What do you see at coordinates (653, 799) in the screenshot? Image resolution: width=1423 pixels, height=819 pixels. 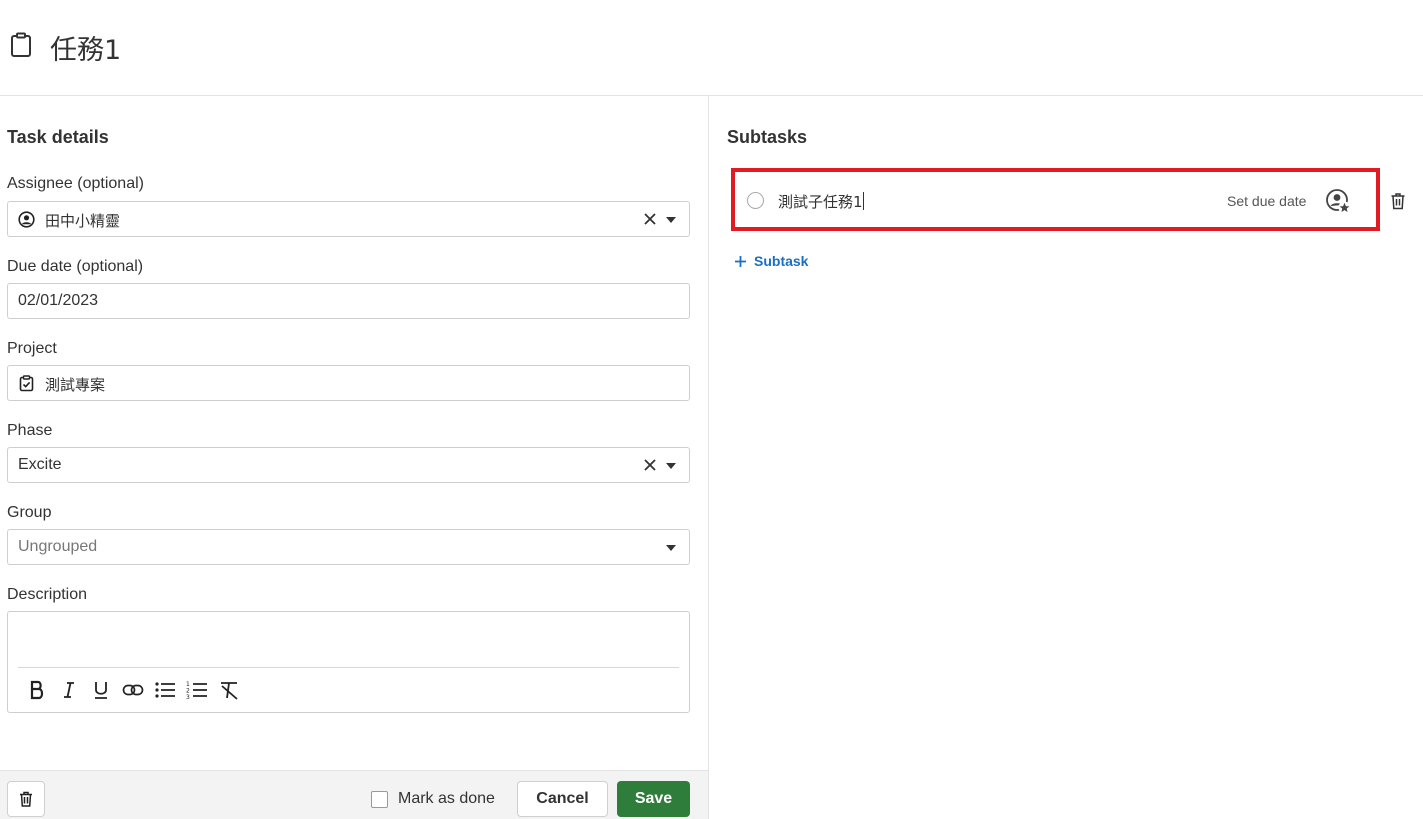 I see `save-button: Save` at bounding box center [653, 799].